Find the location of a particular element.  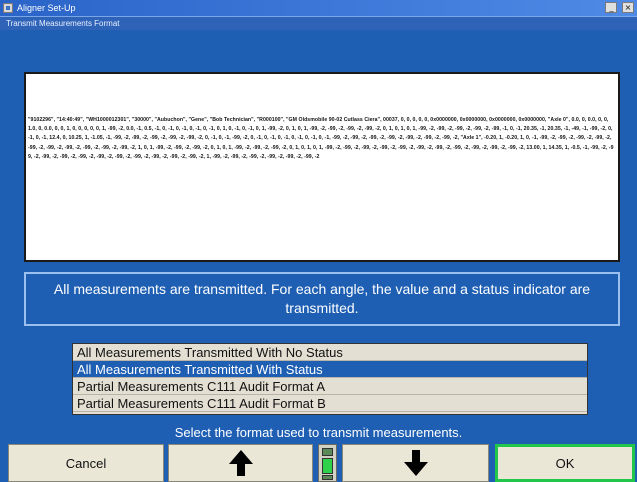

window-controls: _ × is located at coordinates (618, 8).